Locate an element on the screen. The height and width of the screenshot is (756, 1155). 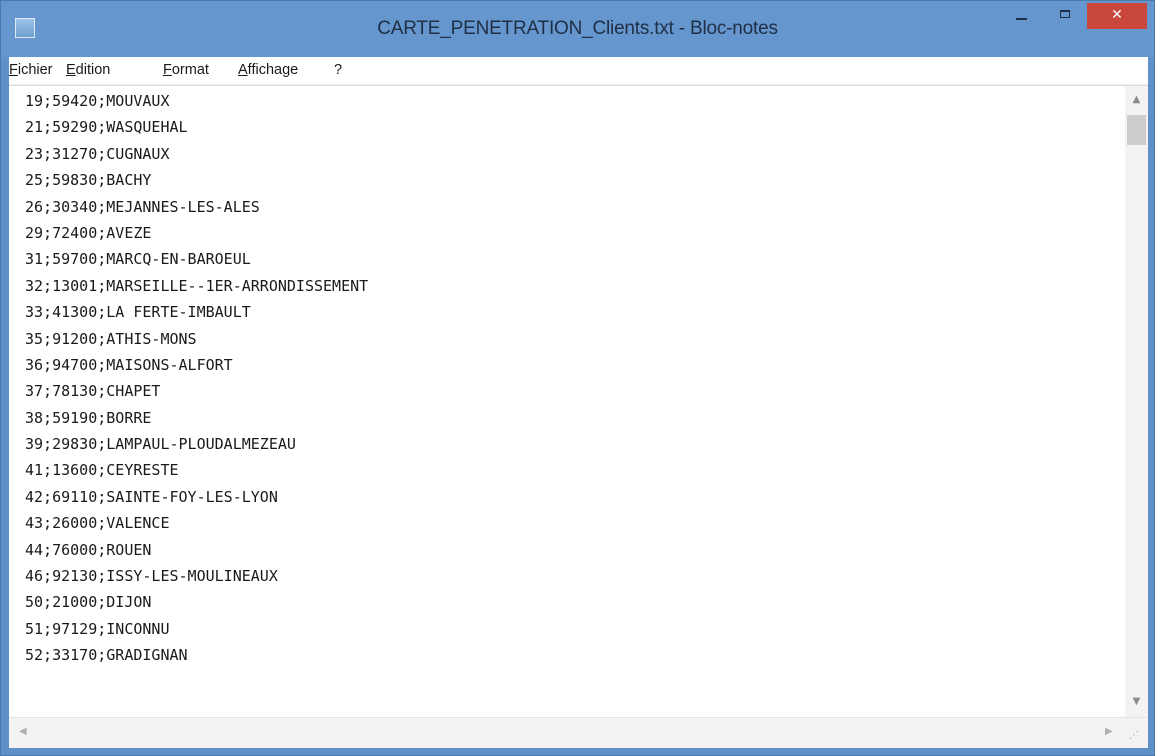
text-line: 51;97129;INCONNU is located at coordinates (97, 628).